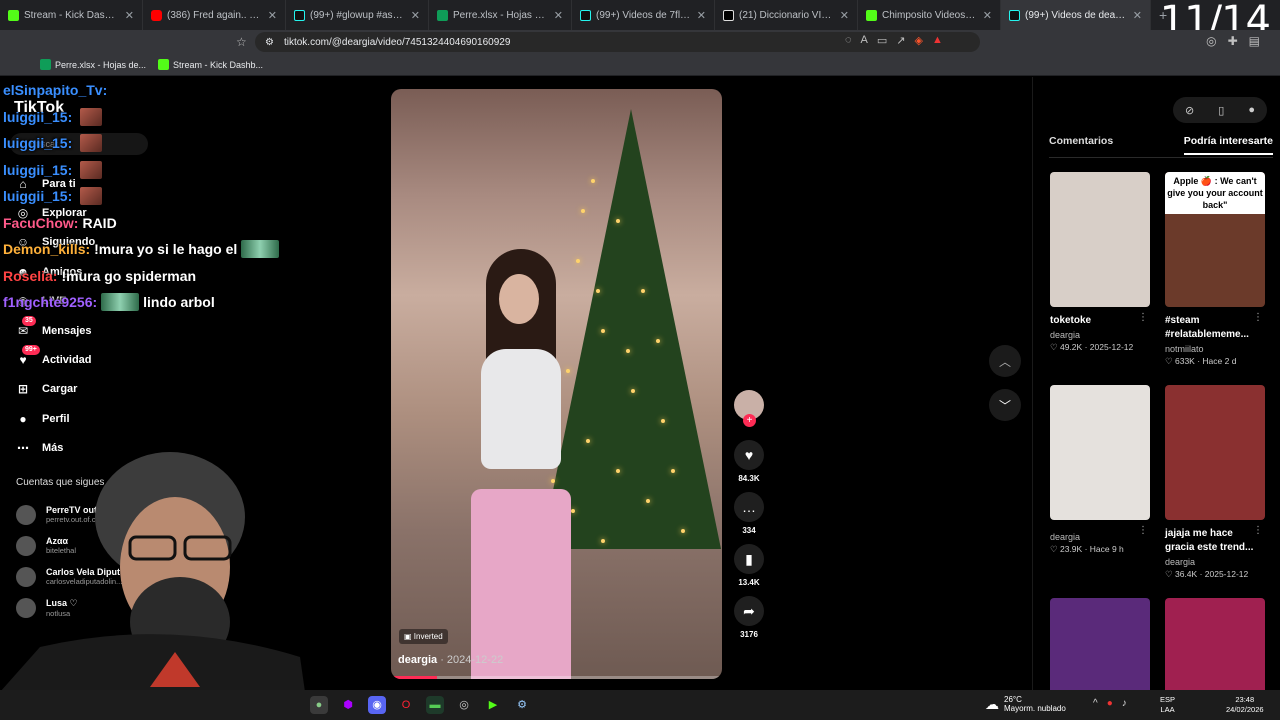  Describe the element at coordinates (749, 408) in the screenshot. I see `author-avatar: +` at that location.